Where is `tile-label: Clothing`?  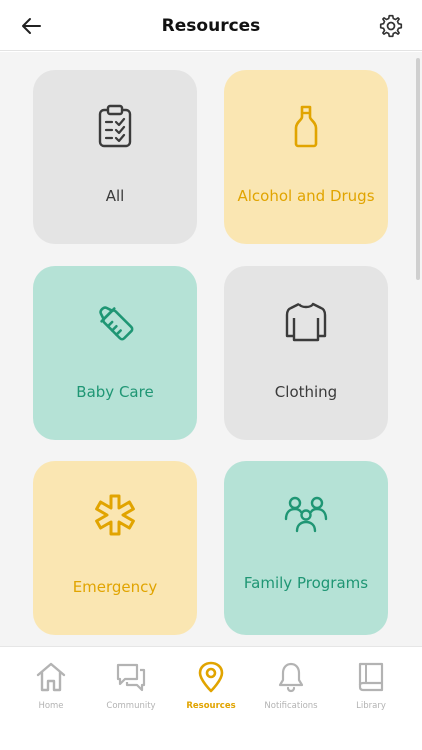
tile-label: Clothing is located at coordinates (306, 392).